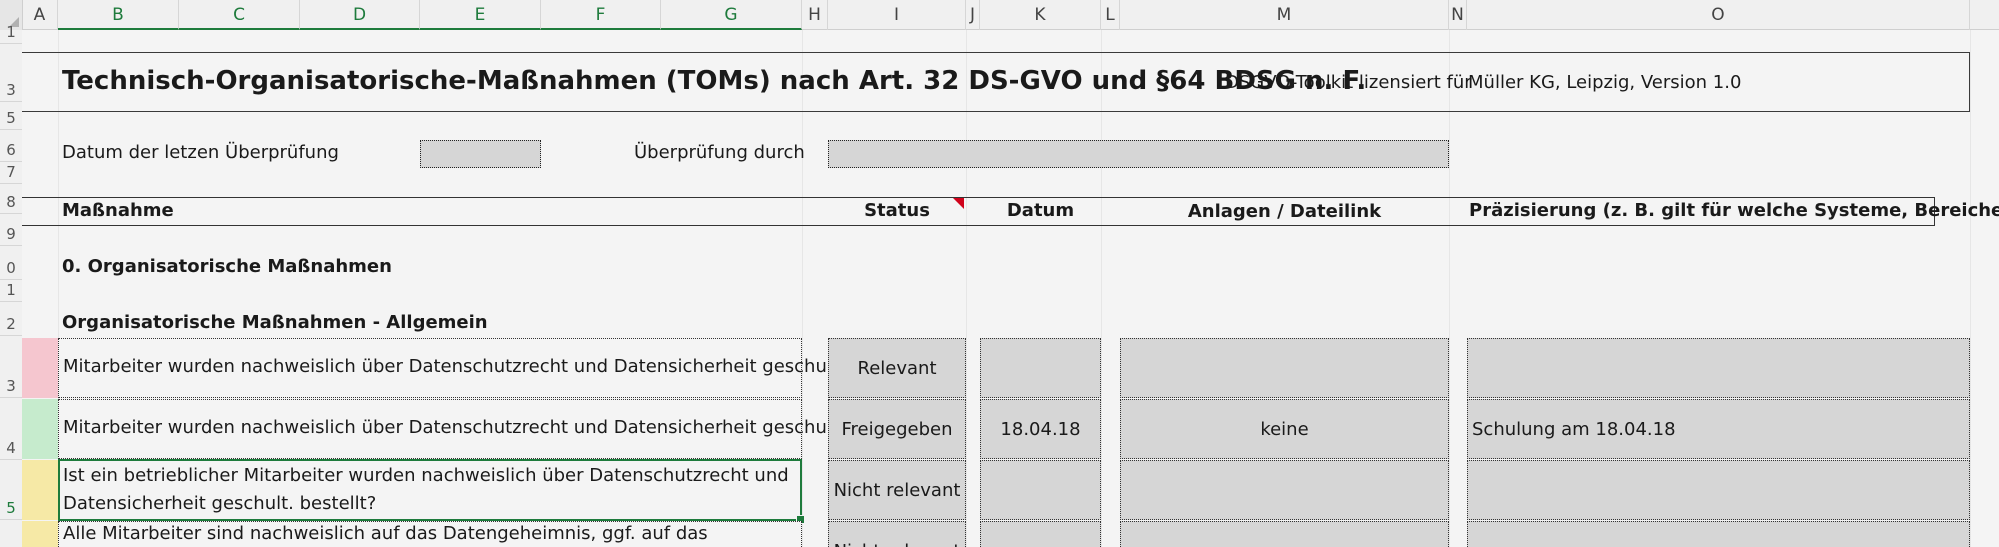 The image size is (1999, 547). What do you see at coordinates (118, 15) in the screenshot?
I see `column-header-b: B` at bounding box center [118, 15].